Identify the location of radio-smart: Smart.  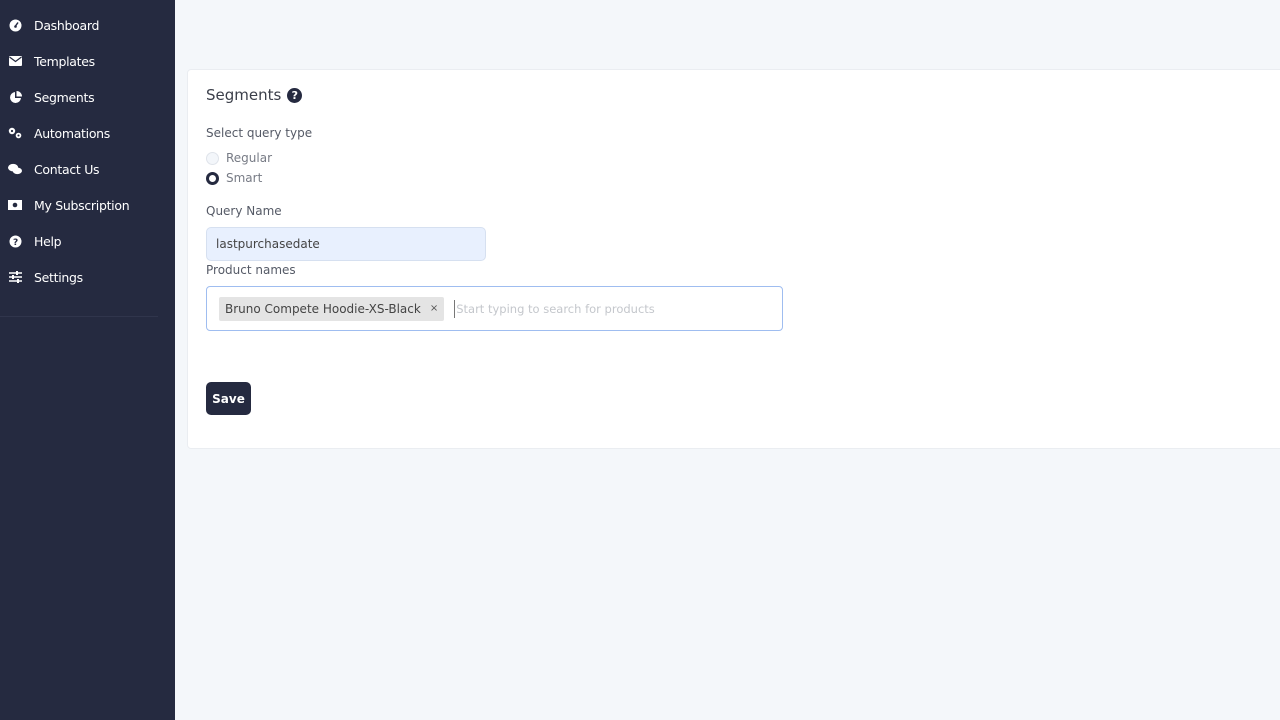
(234, 178).